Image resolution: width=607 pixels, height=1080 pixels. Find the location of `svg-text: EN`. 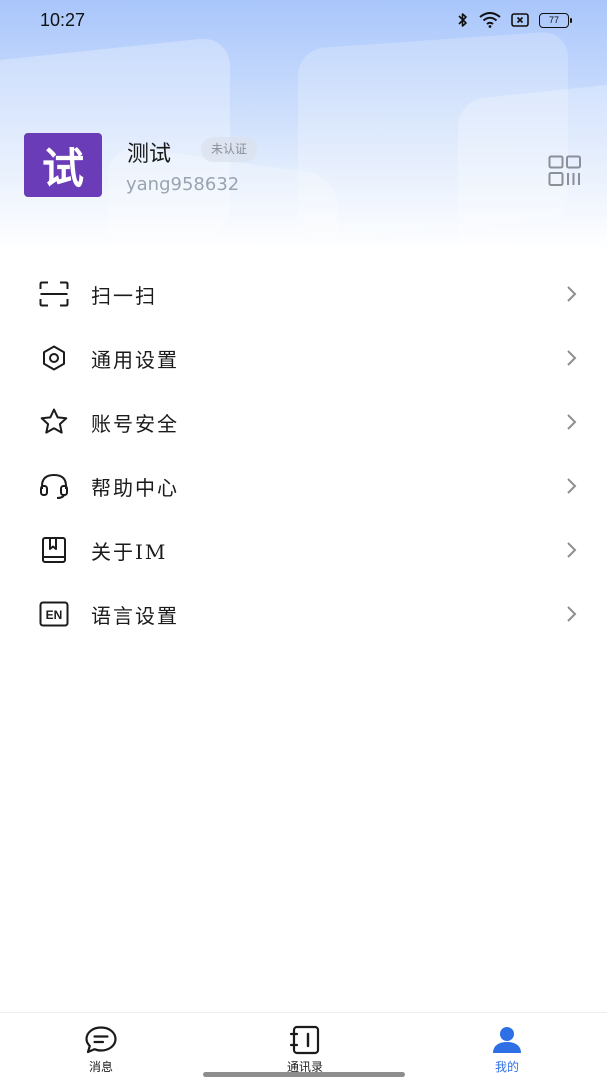

svg-text: EN is located at coordinates (54, 615).